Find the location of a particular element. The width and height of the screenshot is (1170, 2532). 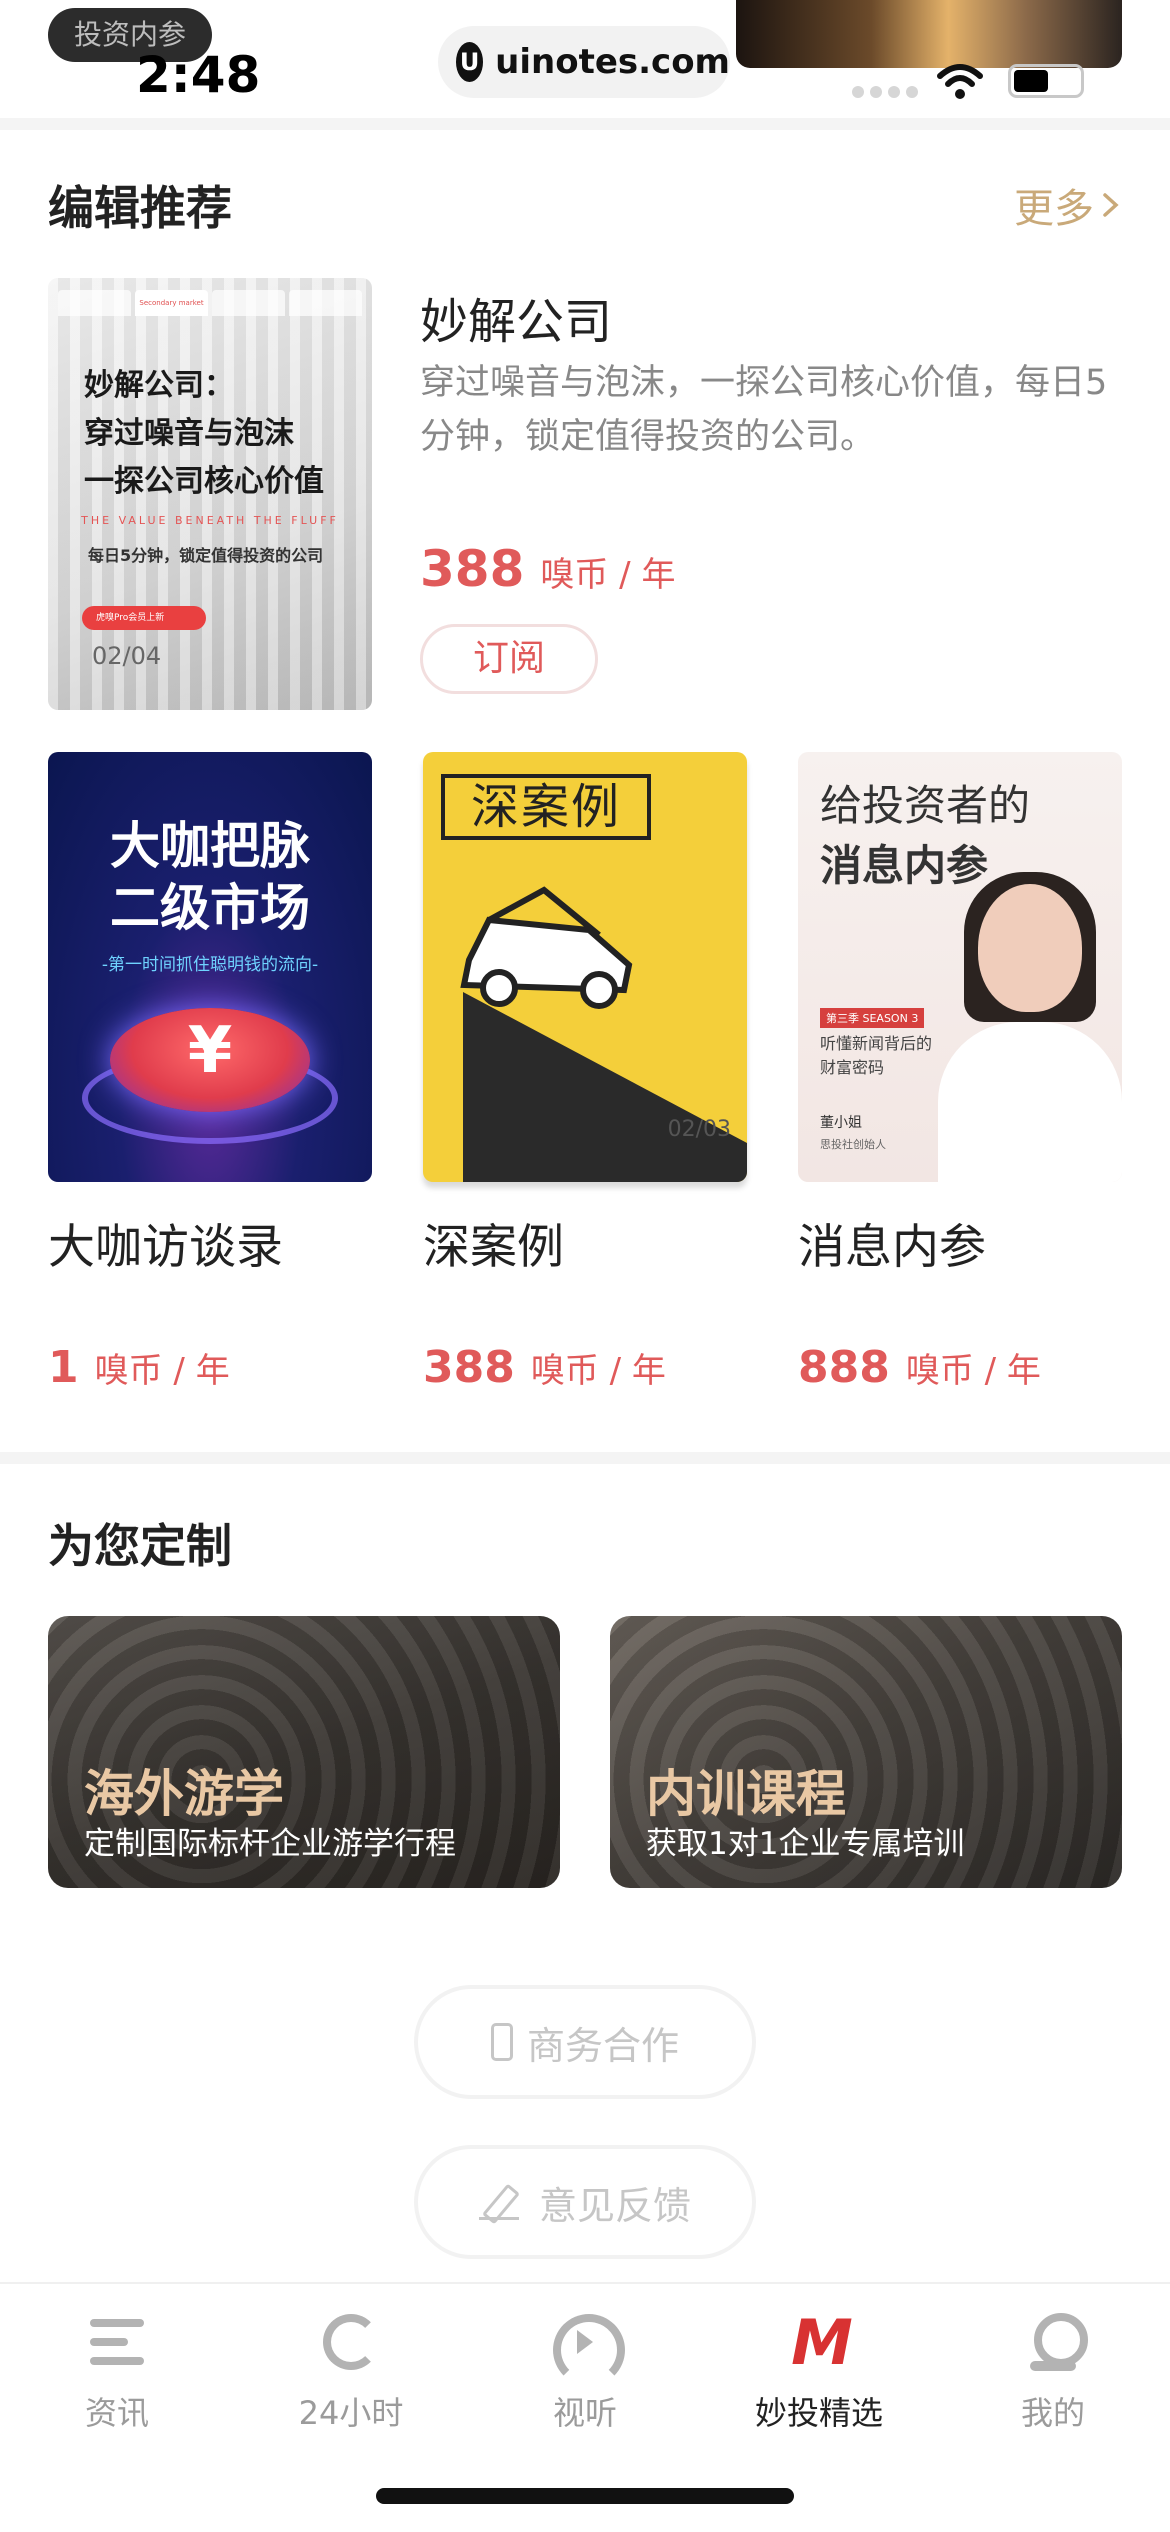

cover-headline: 妙解公司： 穿过噪音与泡沫 一探公司核心价值 is located at coordinates (204, 433).